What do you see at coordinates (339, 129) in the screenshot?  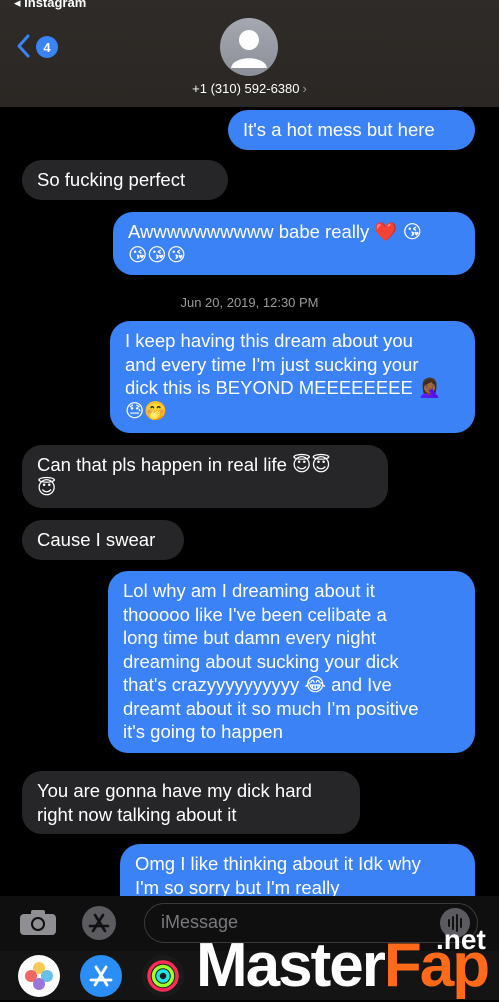 I see `message-text: It's a hot mess but here` at bounding box center [339, 129].